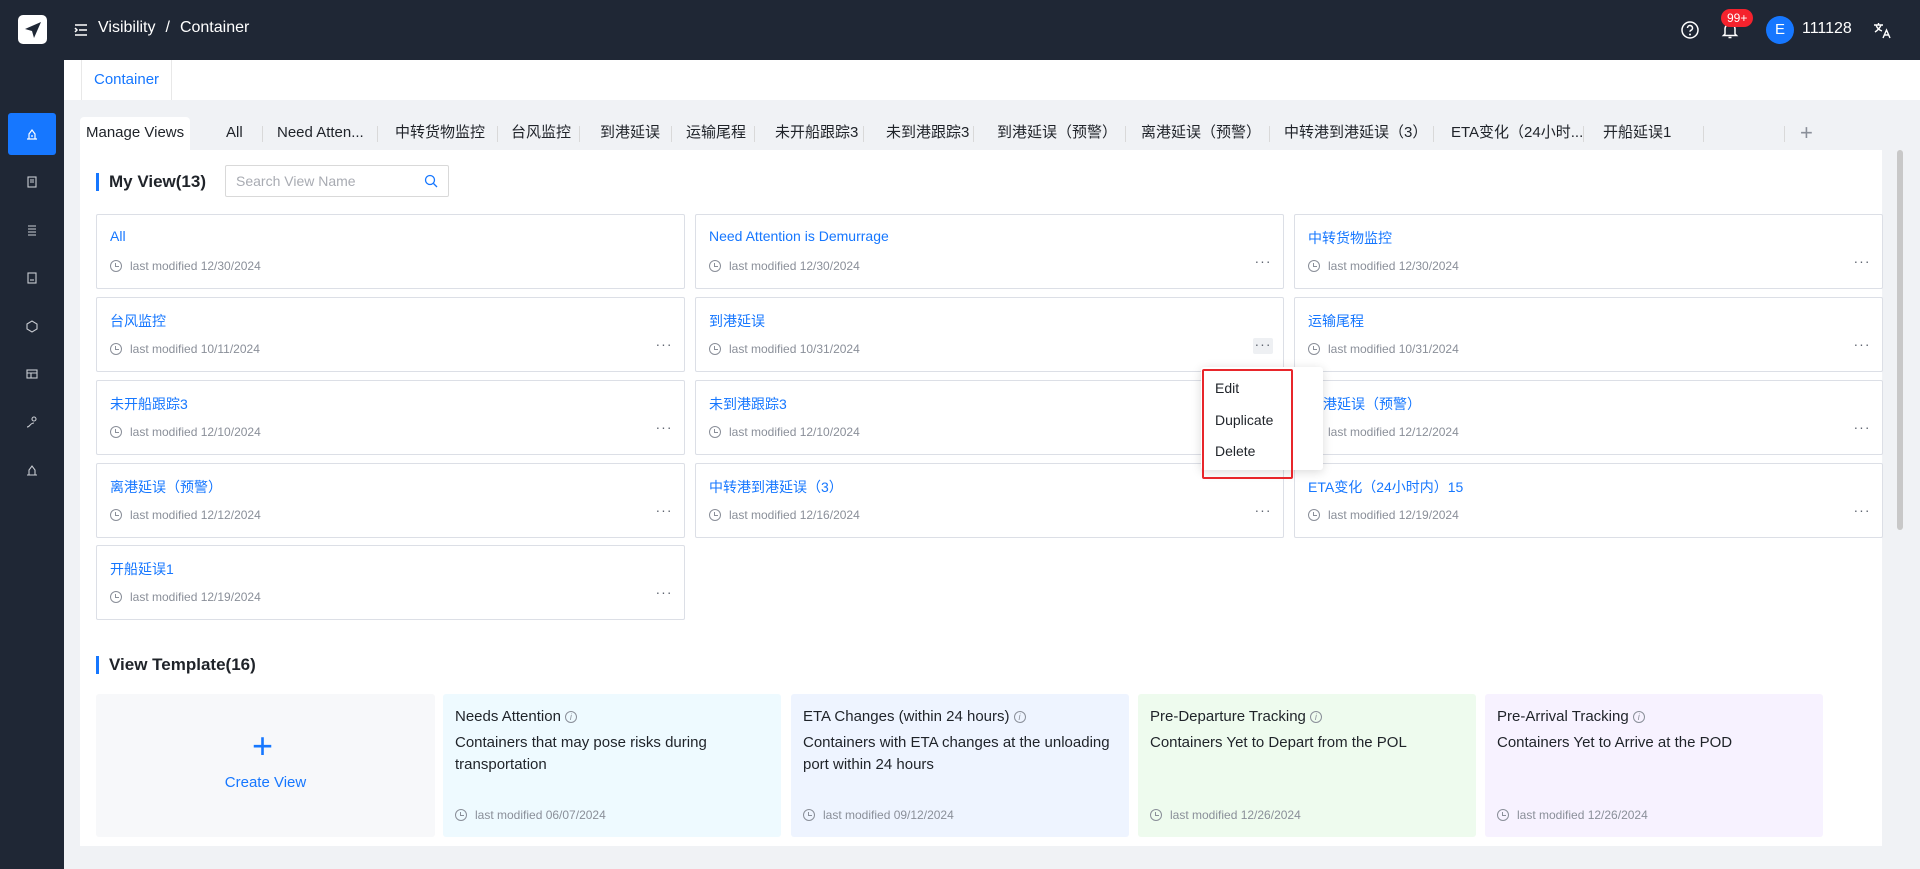 Image resolution: width=1920 pixels, height=869 pixels. I want to click on modified-text: last modified 10/31/2024, so click(1393, 349).